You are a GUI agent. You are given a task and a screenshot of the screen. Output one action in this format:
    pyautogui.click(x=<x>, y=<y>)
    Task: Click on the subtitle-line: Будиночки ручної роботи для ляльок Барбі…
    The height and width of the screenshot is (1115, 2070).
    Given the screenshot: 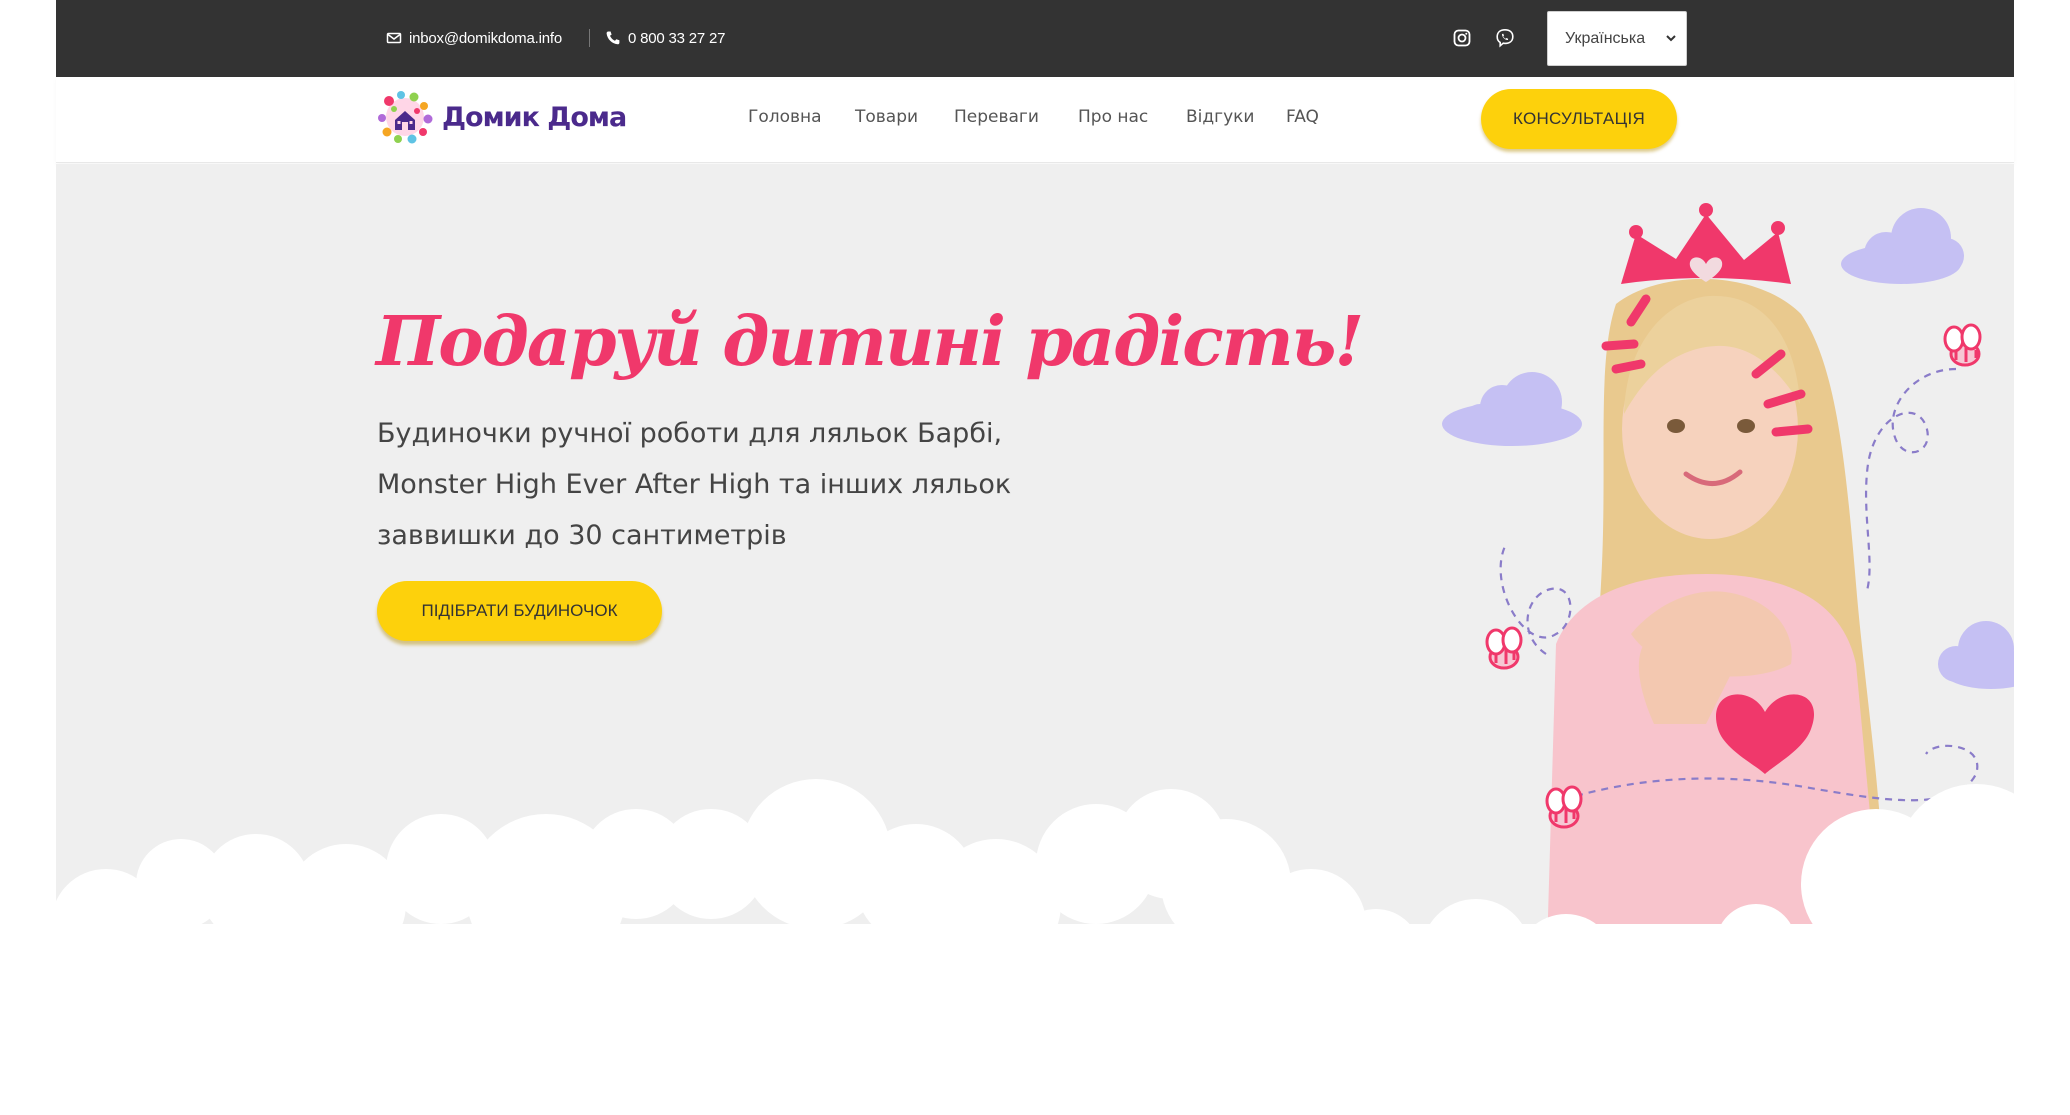 What is the action you would take?
    pyautogui.click(x=690, y=433)
    